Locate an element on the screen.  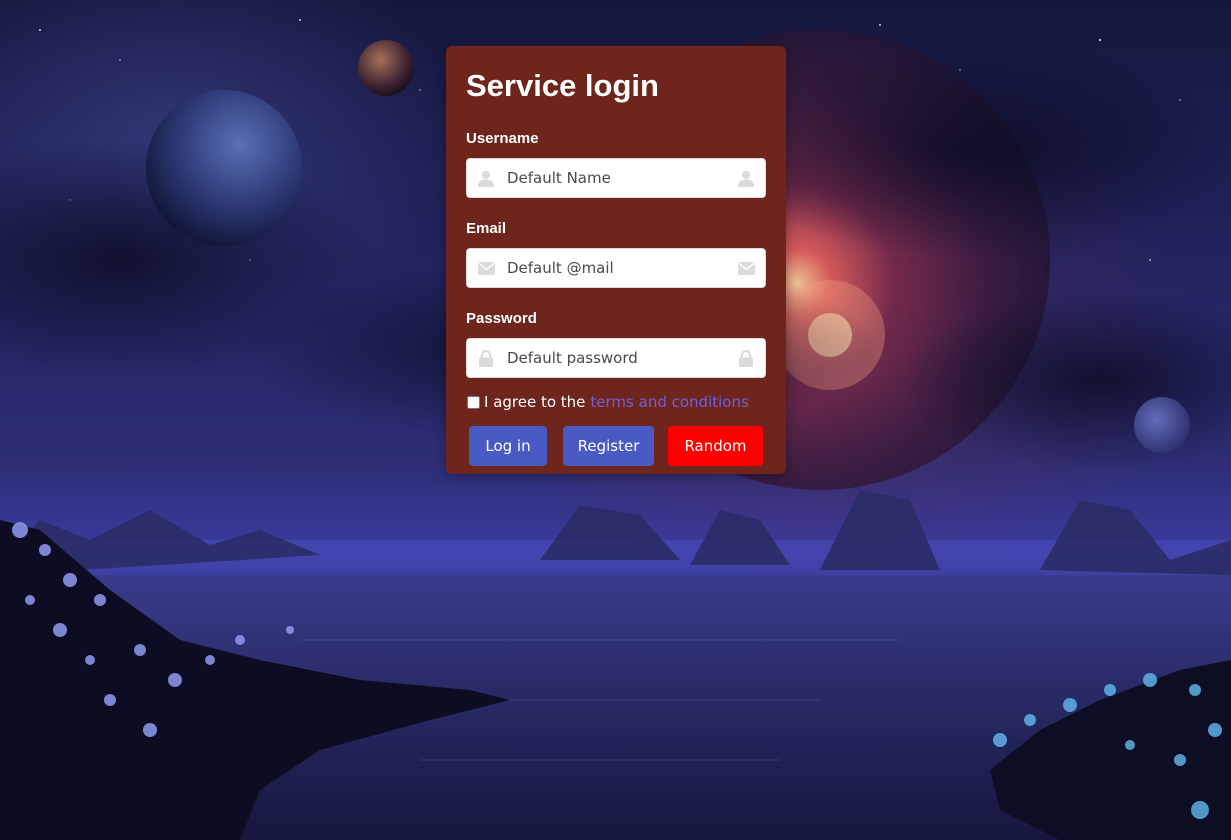
blue-planet is located at coordinates (224, 168).